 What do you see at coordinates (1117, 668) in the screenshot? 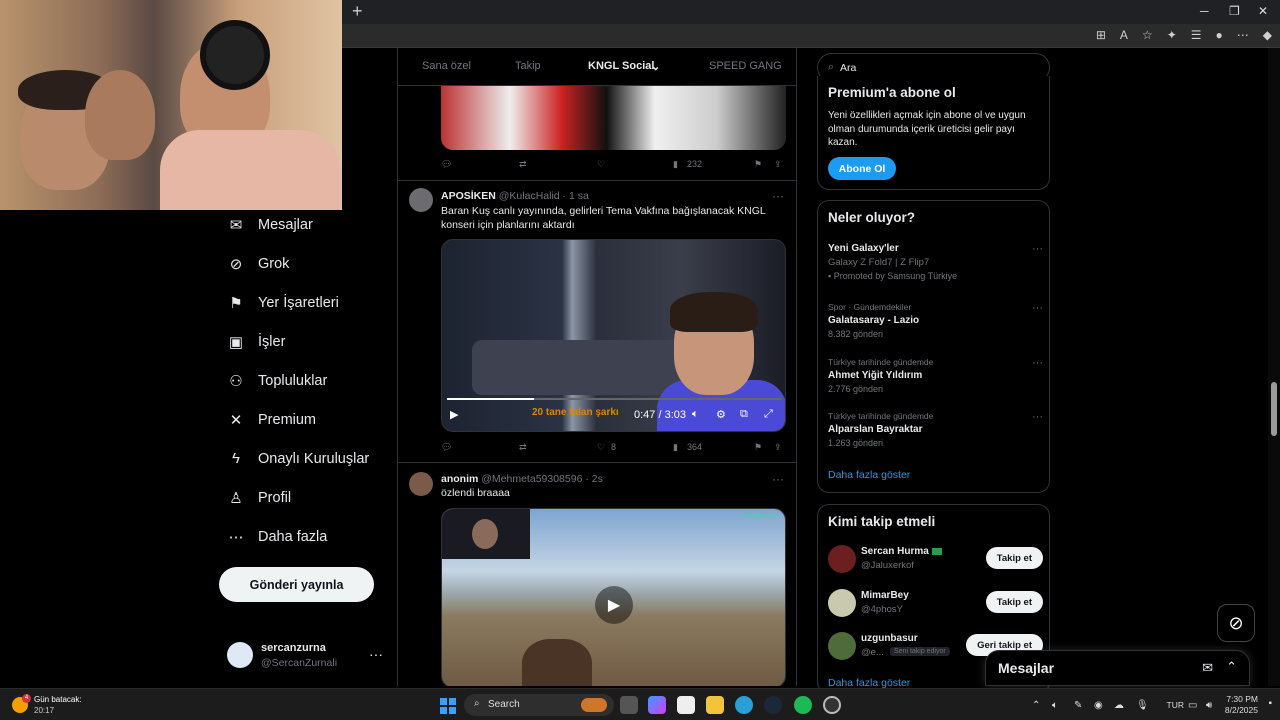
I see `messages-drawer: Mesajlar ✉ ⌃` at bounding box center [1117, 668].